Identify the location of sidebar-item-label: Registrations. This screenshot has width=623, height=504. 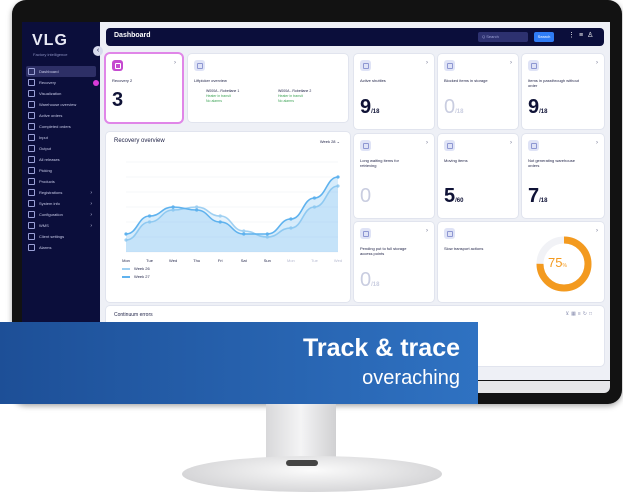
(51, 192).